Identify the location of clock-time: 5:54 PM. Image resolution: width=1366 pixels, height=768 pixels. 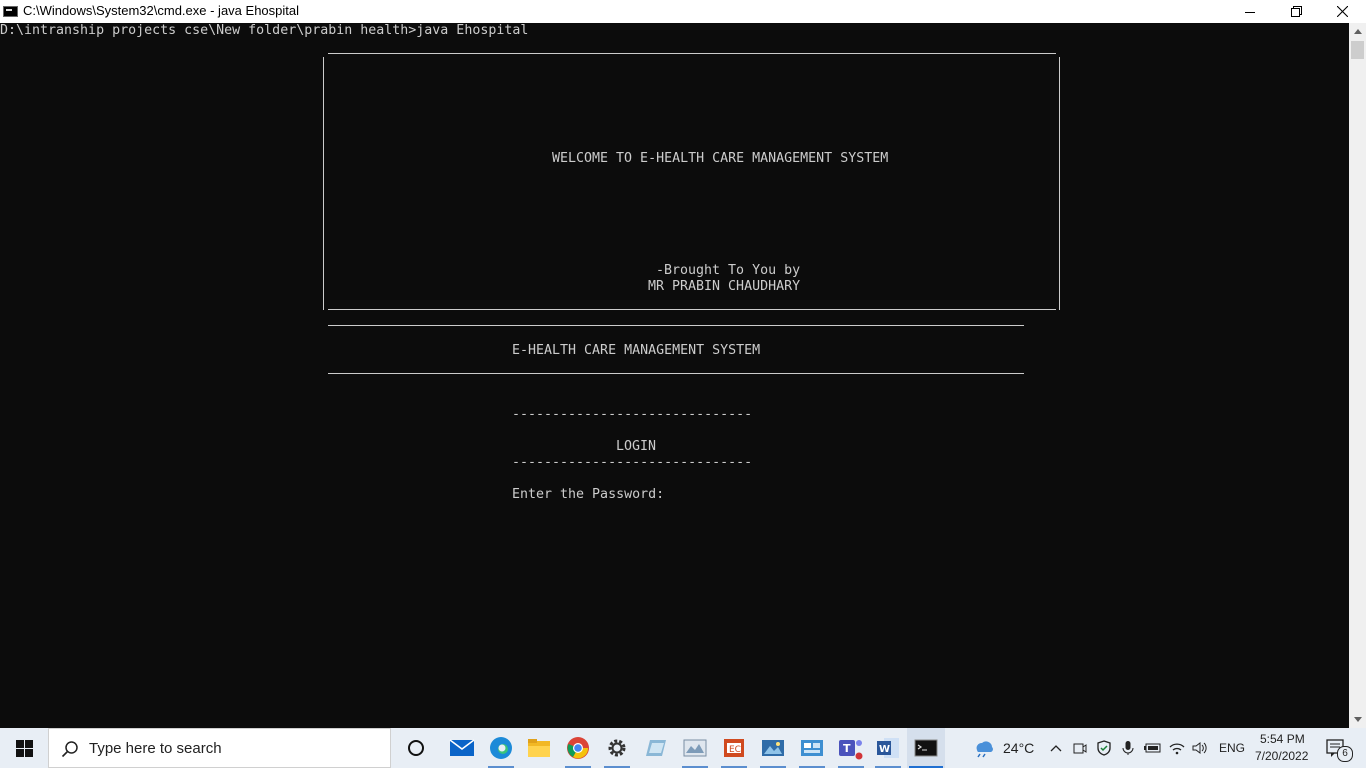
(1282, 739).